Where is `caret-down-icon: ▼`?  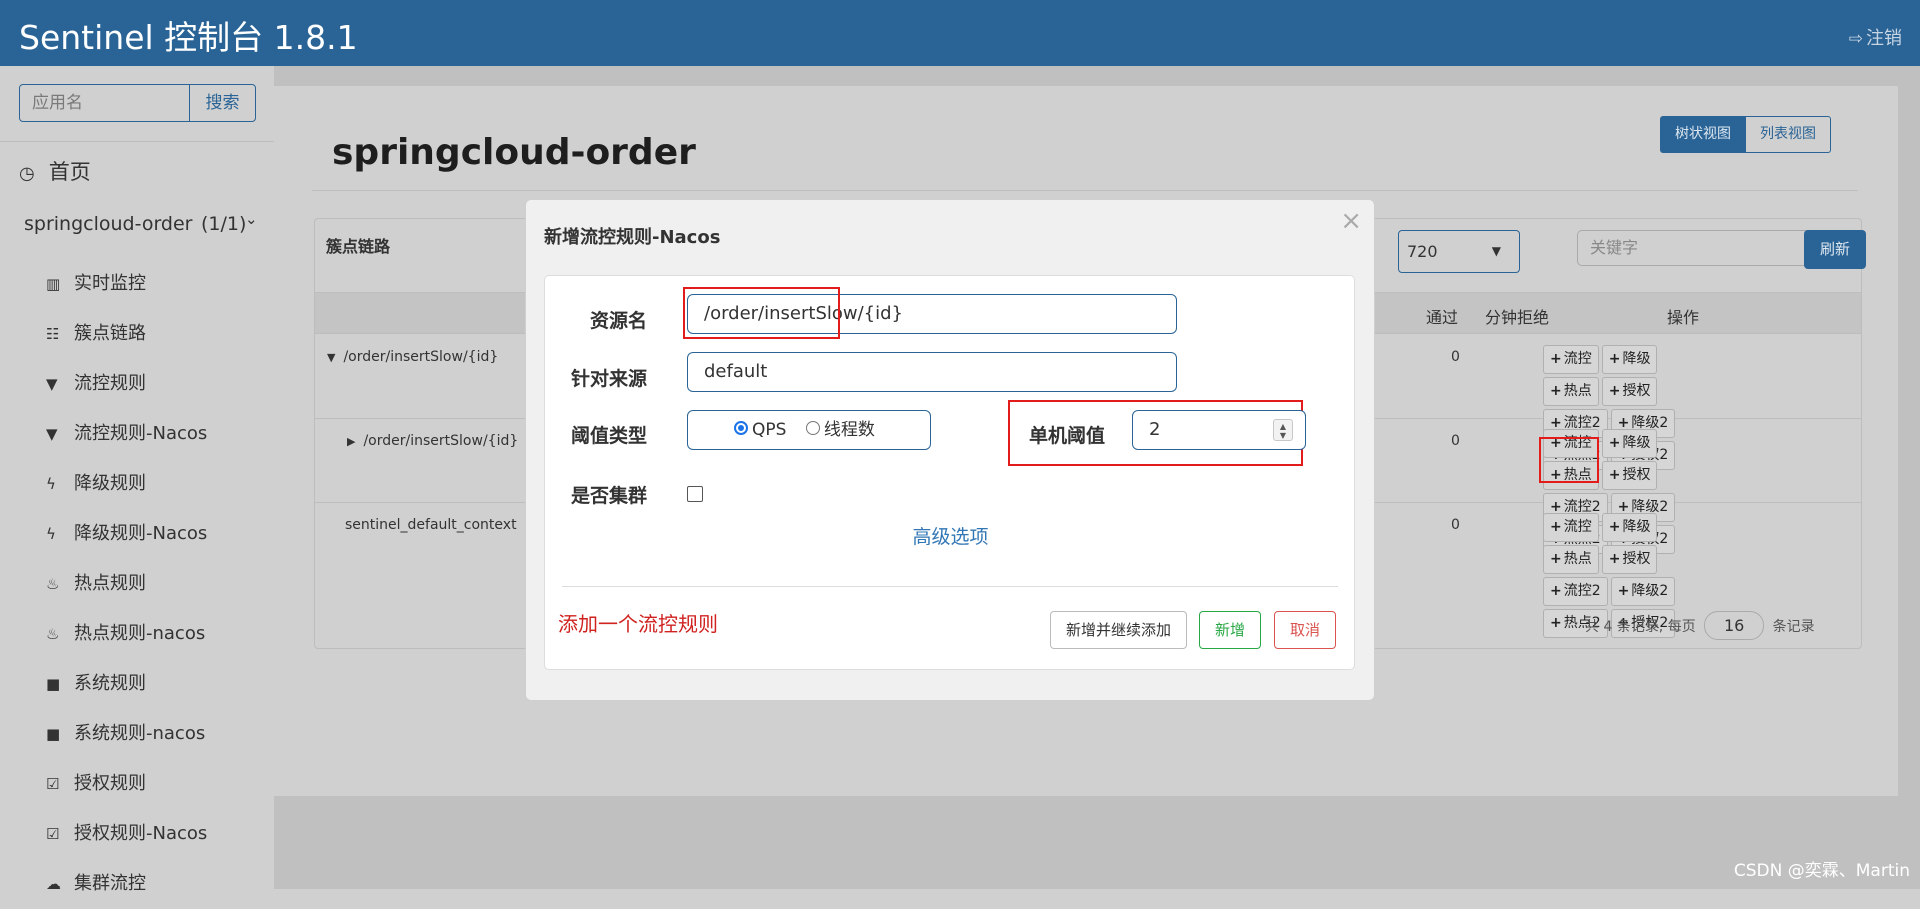
caret-down-icon: ▼ is located at coordinates (1496, 251).